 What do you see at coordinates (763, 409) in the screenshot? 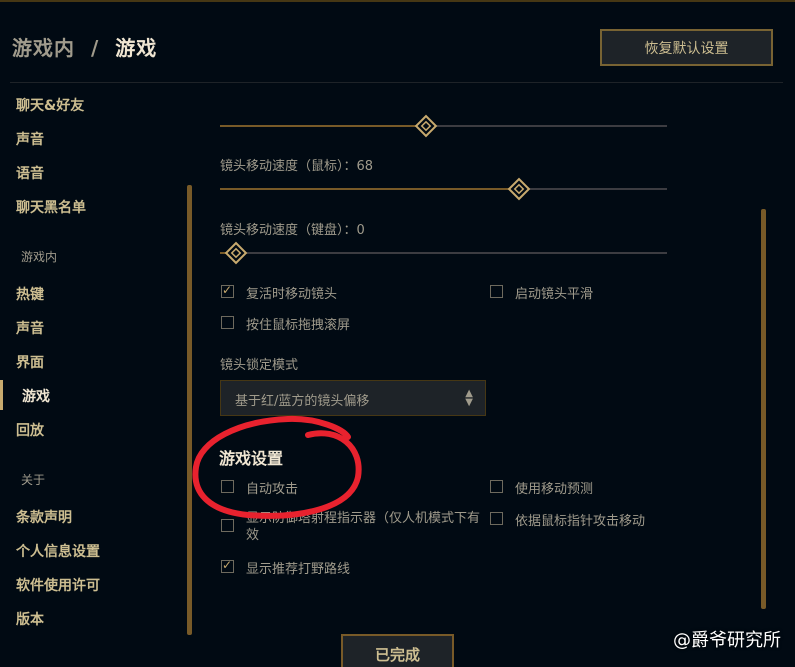
I see `content-scrollbar` at bounding box center [763, 409].